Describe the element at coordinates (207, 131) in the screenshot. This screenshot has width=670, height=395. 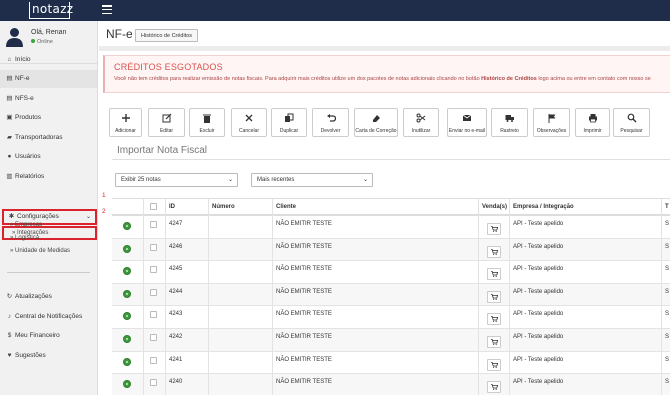
I see `toolbar-button-label: Excluir` at that location.